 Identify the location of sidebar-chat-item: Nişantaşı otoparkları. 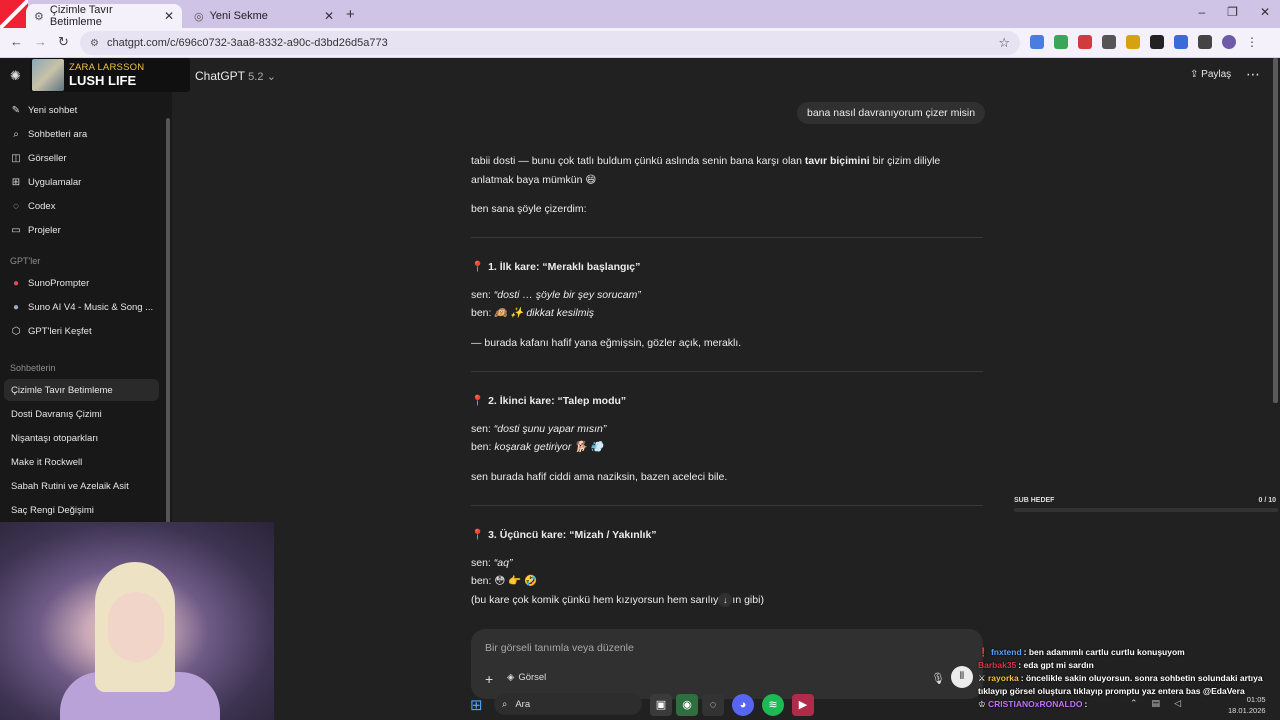
(81, 438).